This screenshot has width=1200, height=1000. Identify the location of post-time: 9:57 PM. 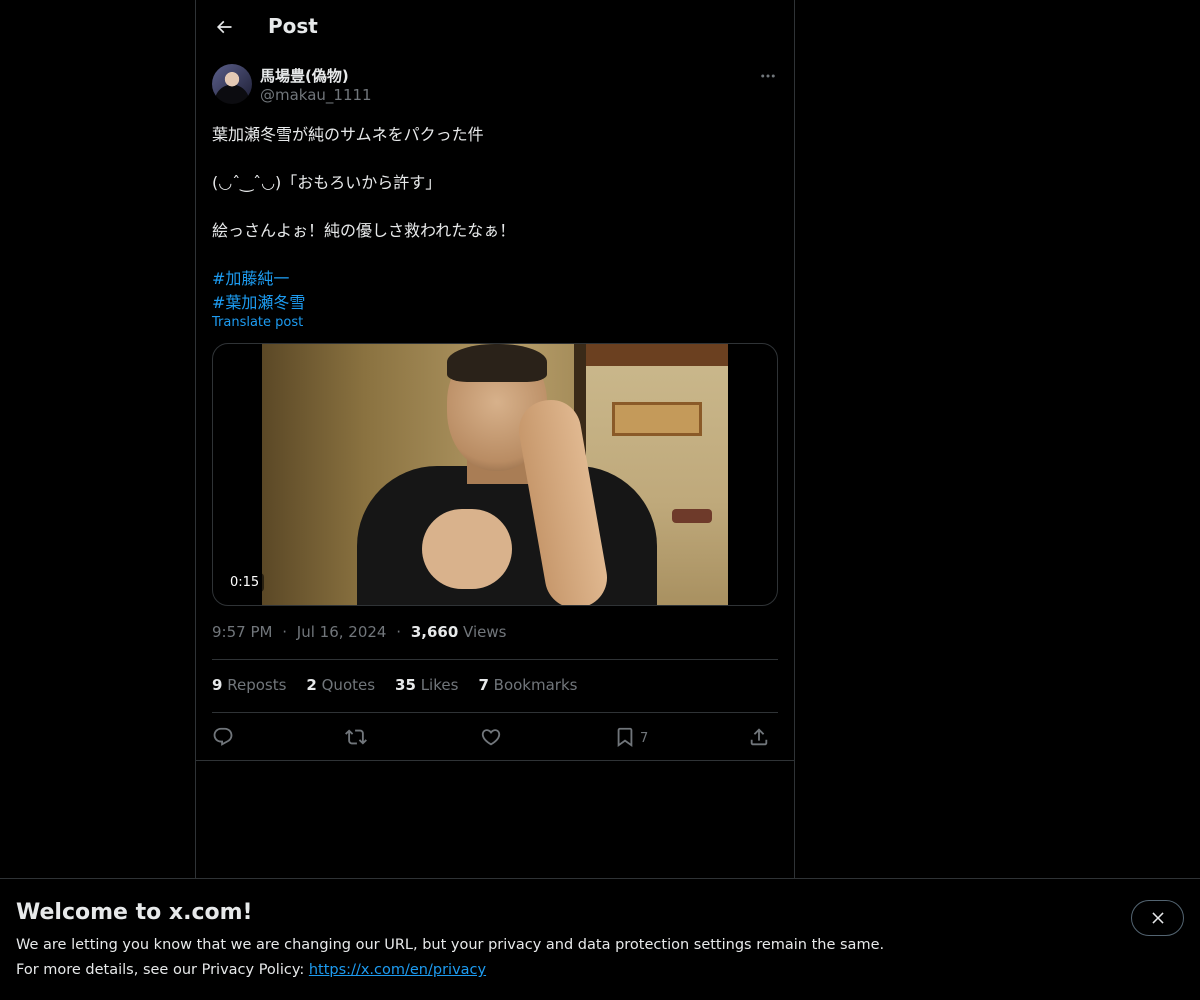
(242, 632).